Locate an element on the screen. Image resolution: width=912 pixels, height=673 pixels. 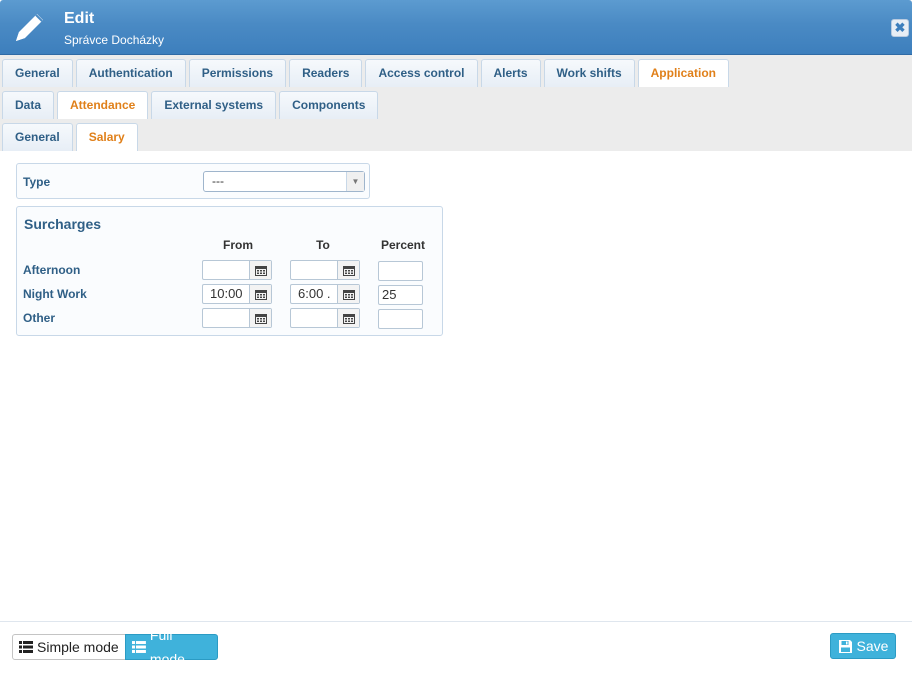
type-box: Type --- ▼ is located at coordinates (193, 181).